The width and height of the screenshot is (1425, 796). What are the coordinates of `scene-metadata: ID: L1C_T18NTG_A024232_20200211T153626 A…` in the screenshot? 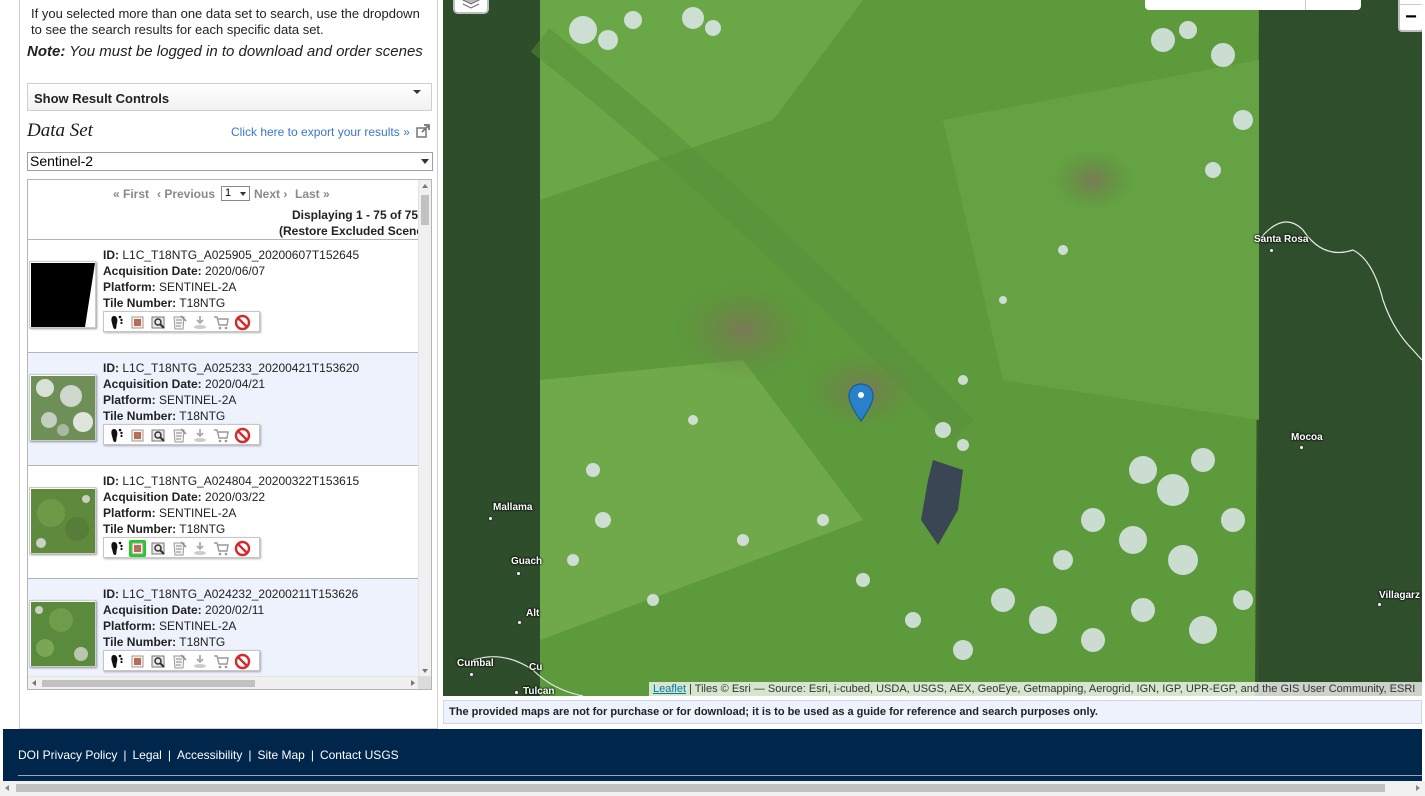 It's located at (230, 618).